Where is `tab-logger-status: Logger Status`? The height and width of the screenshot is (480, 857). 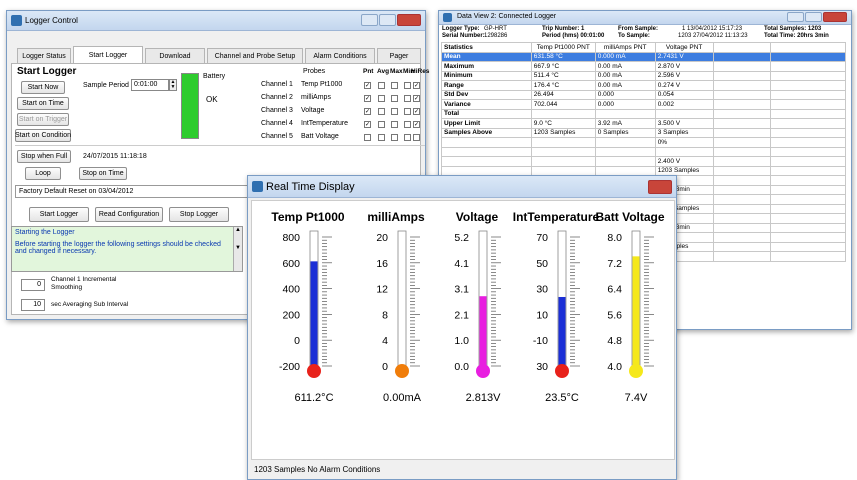
tab-logger-status: Logger Status is located at coordinates (44, 55).